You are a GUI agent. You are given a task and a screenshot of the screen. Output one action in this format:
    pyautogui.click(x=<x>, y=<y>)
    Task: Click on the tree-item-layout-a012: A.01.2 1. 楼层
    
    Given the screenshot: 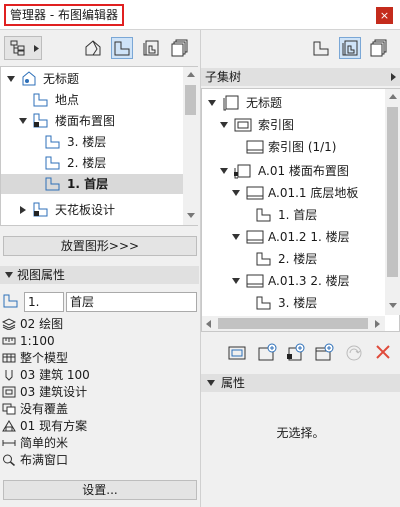 What is the action you would take?
    pyautogui.click(x=293, y=237)
    